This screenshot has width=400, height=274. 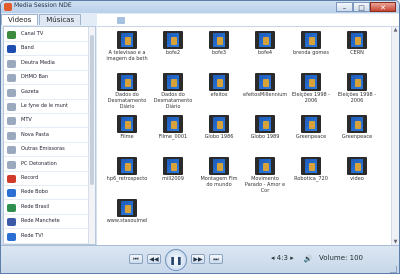 I want to click on sidebar-item-label: PC Detonation, so click(x=39, y=163).